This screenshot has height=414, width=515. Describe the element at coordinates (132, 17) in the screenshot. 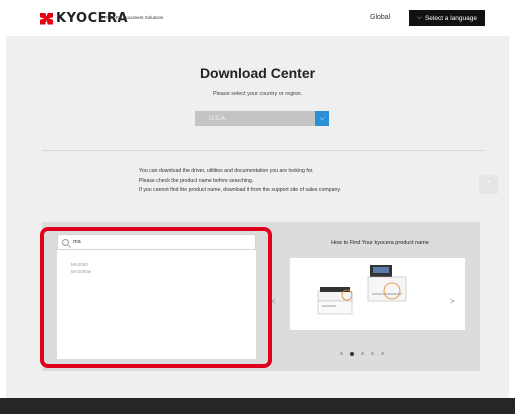

I see `logo-subtitle: KYOCERA Document Solutions` at that location.